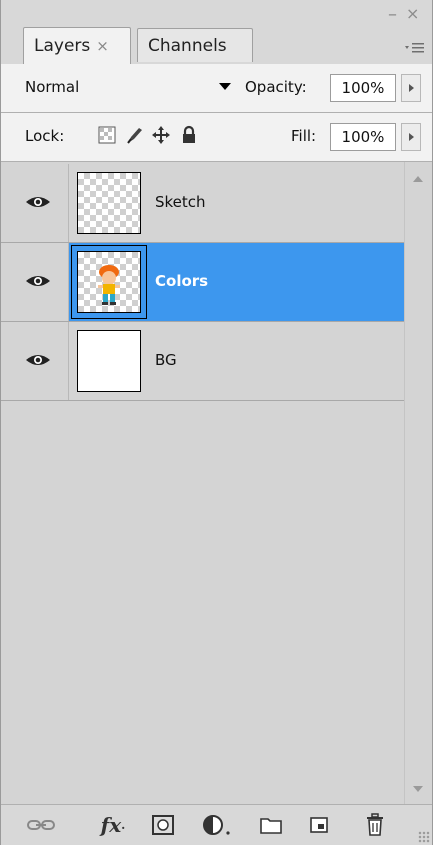 The height and width of the screenshot is (846, 433). I want to click on lock-all-icon, so click(189, 135).